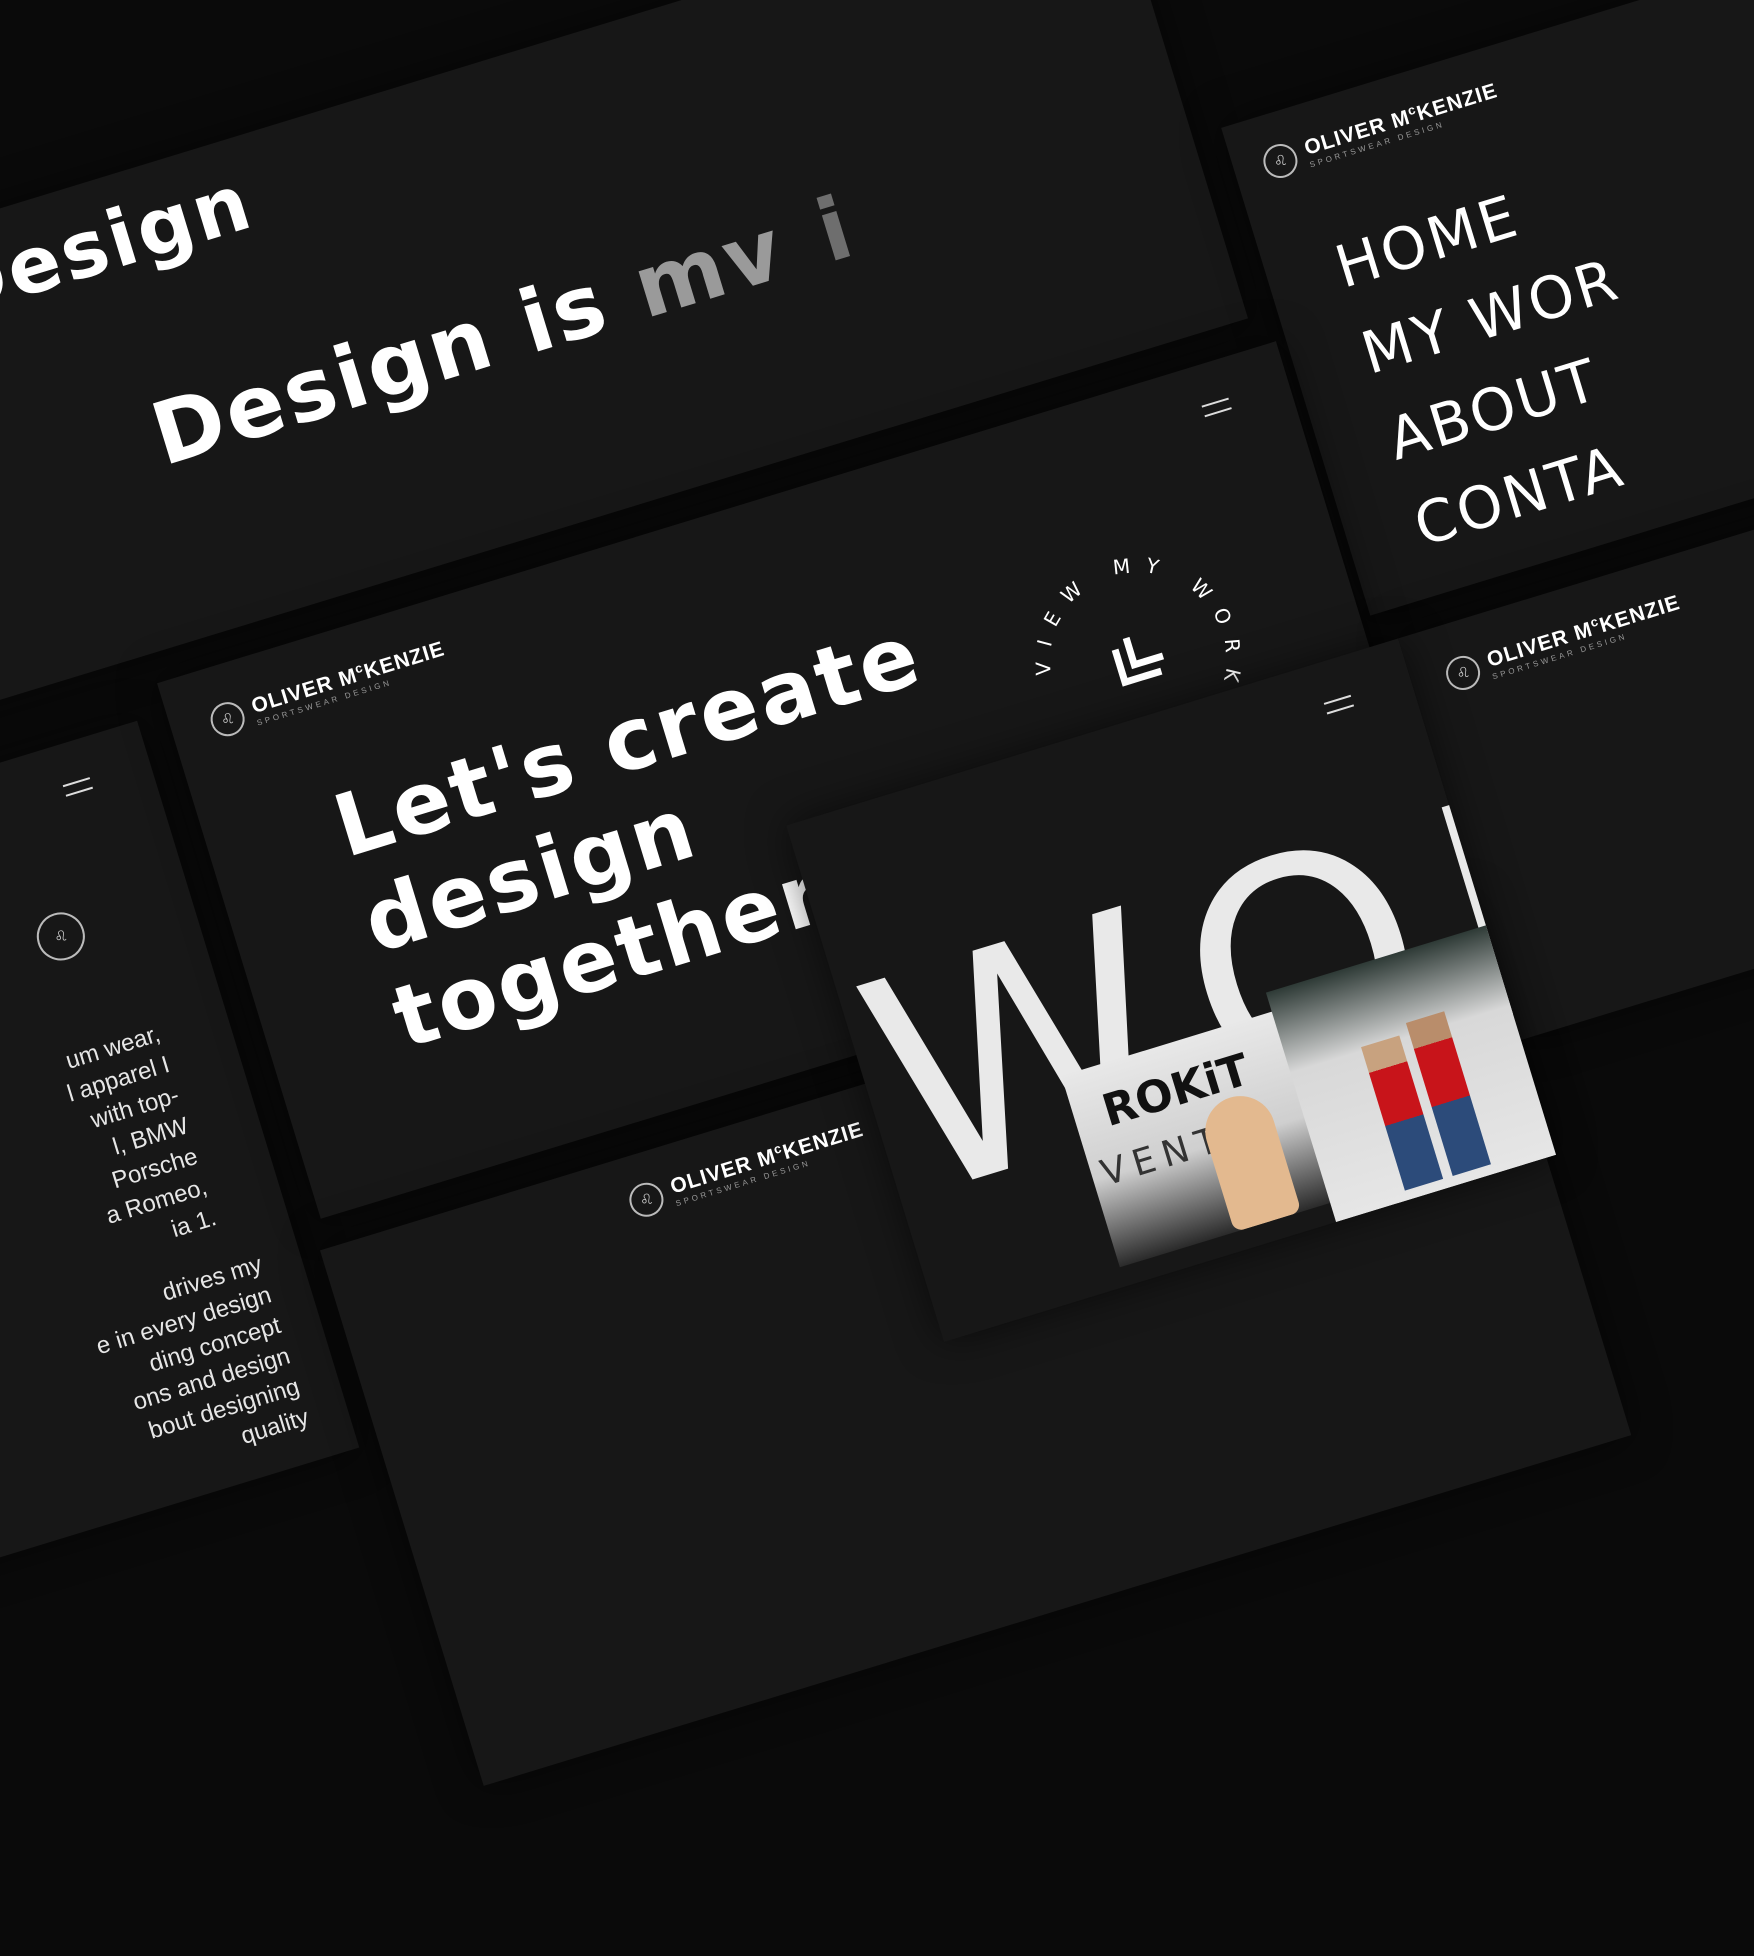 The width and height of the screenshot is (1754, 1956). I want to click on nav-logo: ♌ OLIVER McKENZIE SPORTSWEAR DESIGN, so click(1381, 130).